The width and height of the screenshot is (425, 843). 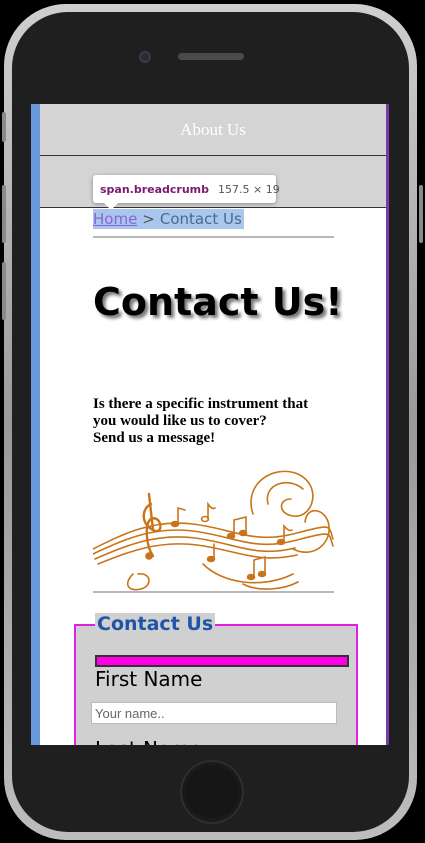 I want to click on first-name-input, so click(x=214, y=713).